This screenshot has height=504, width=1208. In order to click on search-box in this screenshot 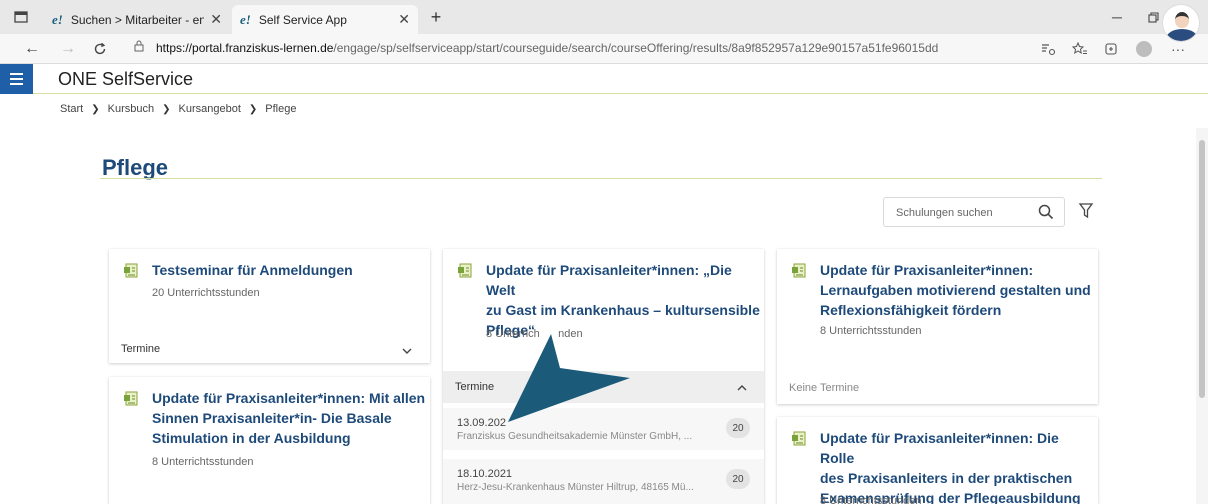, I will do `click(974, 212)`.